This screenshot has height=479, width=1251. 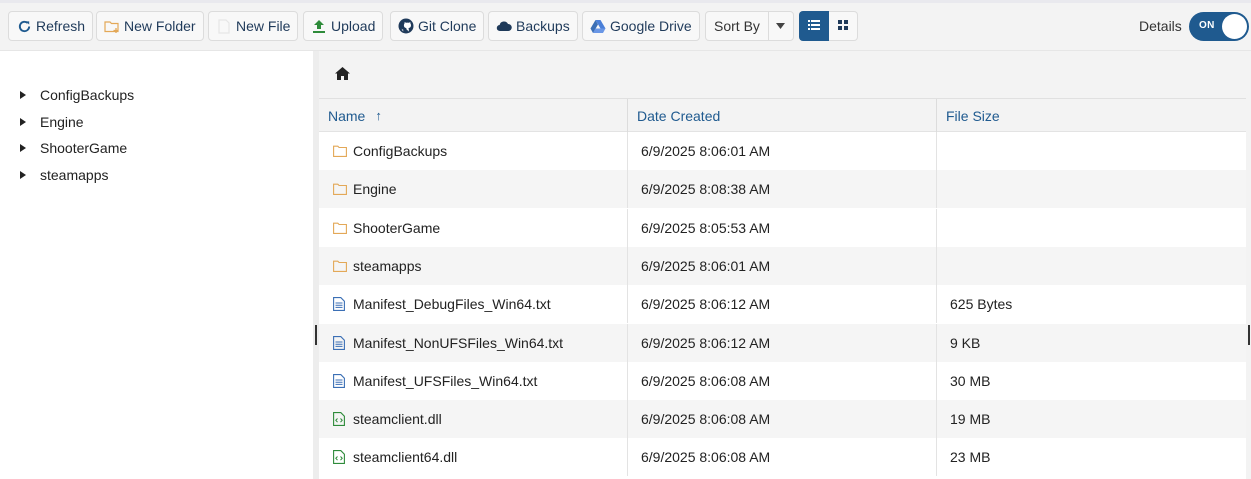 What do you see at coordinates (342, 75) in the screenshot?
I see `home-icon` at bounding box center [342, 75].